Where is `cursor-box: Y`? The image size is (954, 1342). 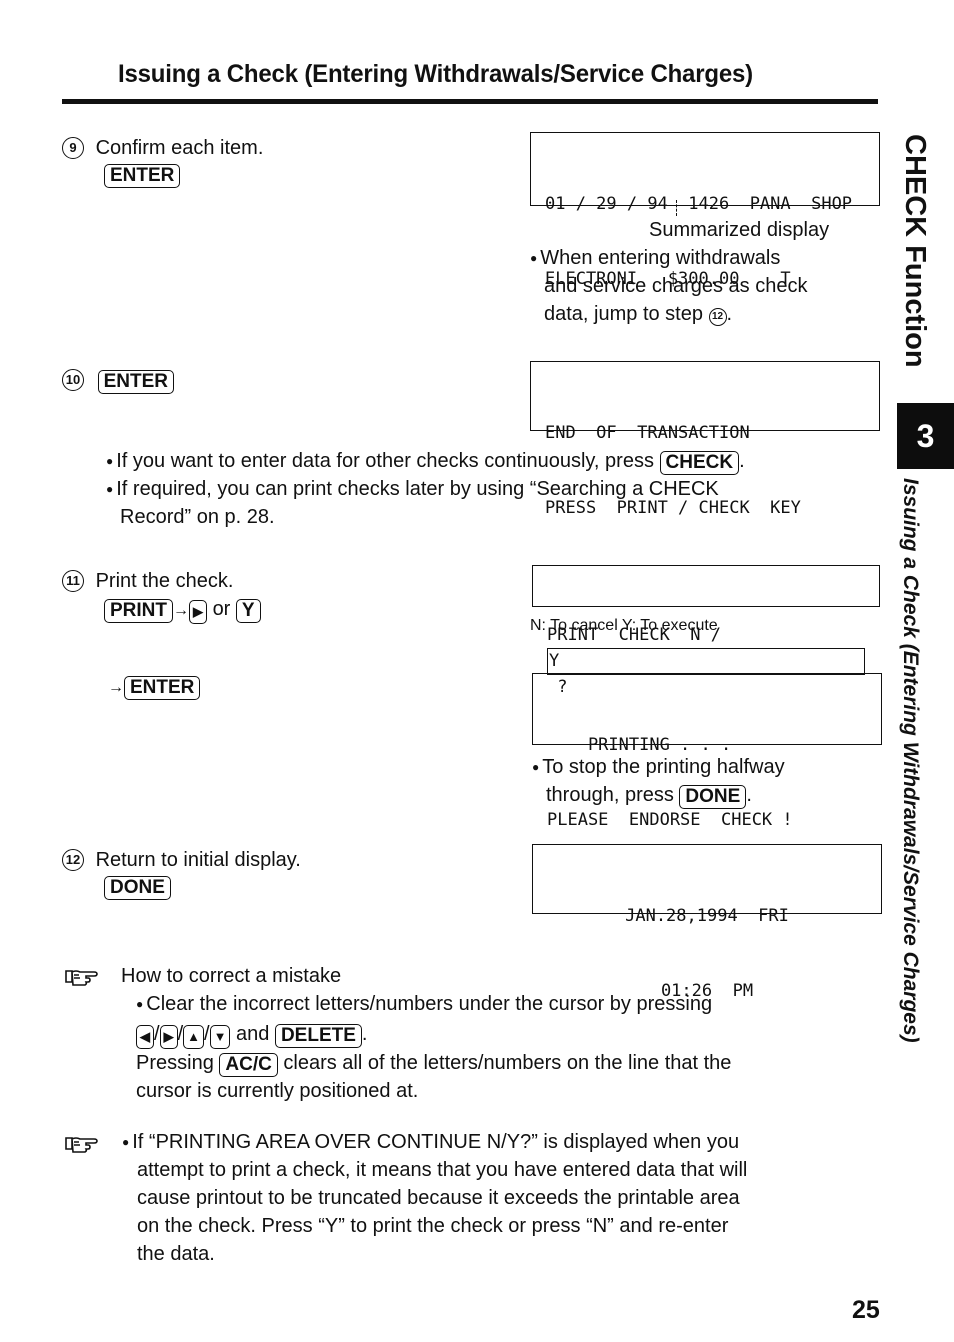
cursor-box: Y is located at coordinates (706, 661).